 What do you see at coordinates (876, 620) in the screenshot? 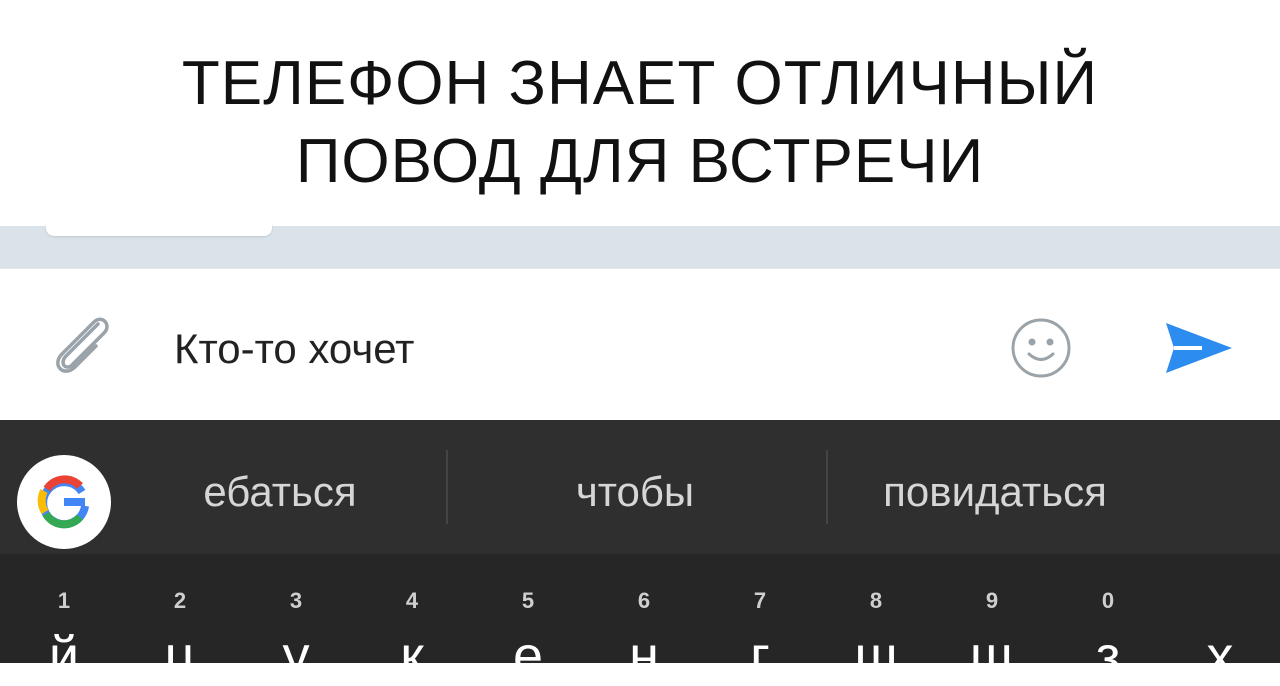
I see `key-8: 8 ш` at bounding box center [876, 620].